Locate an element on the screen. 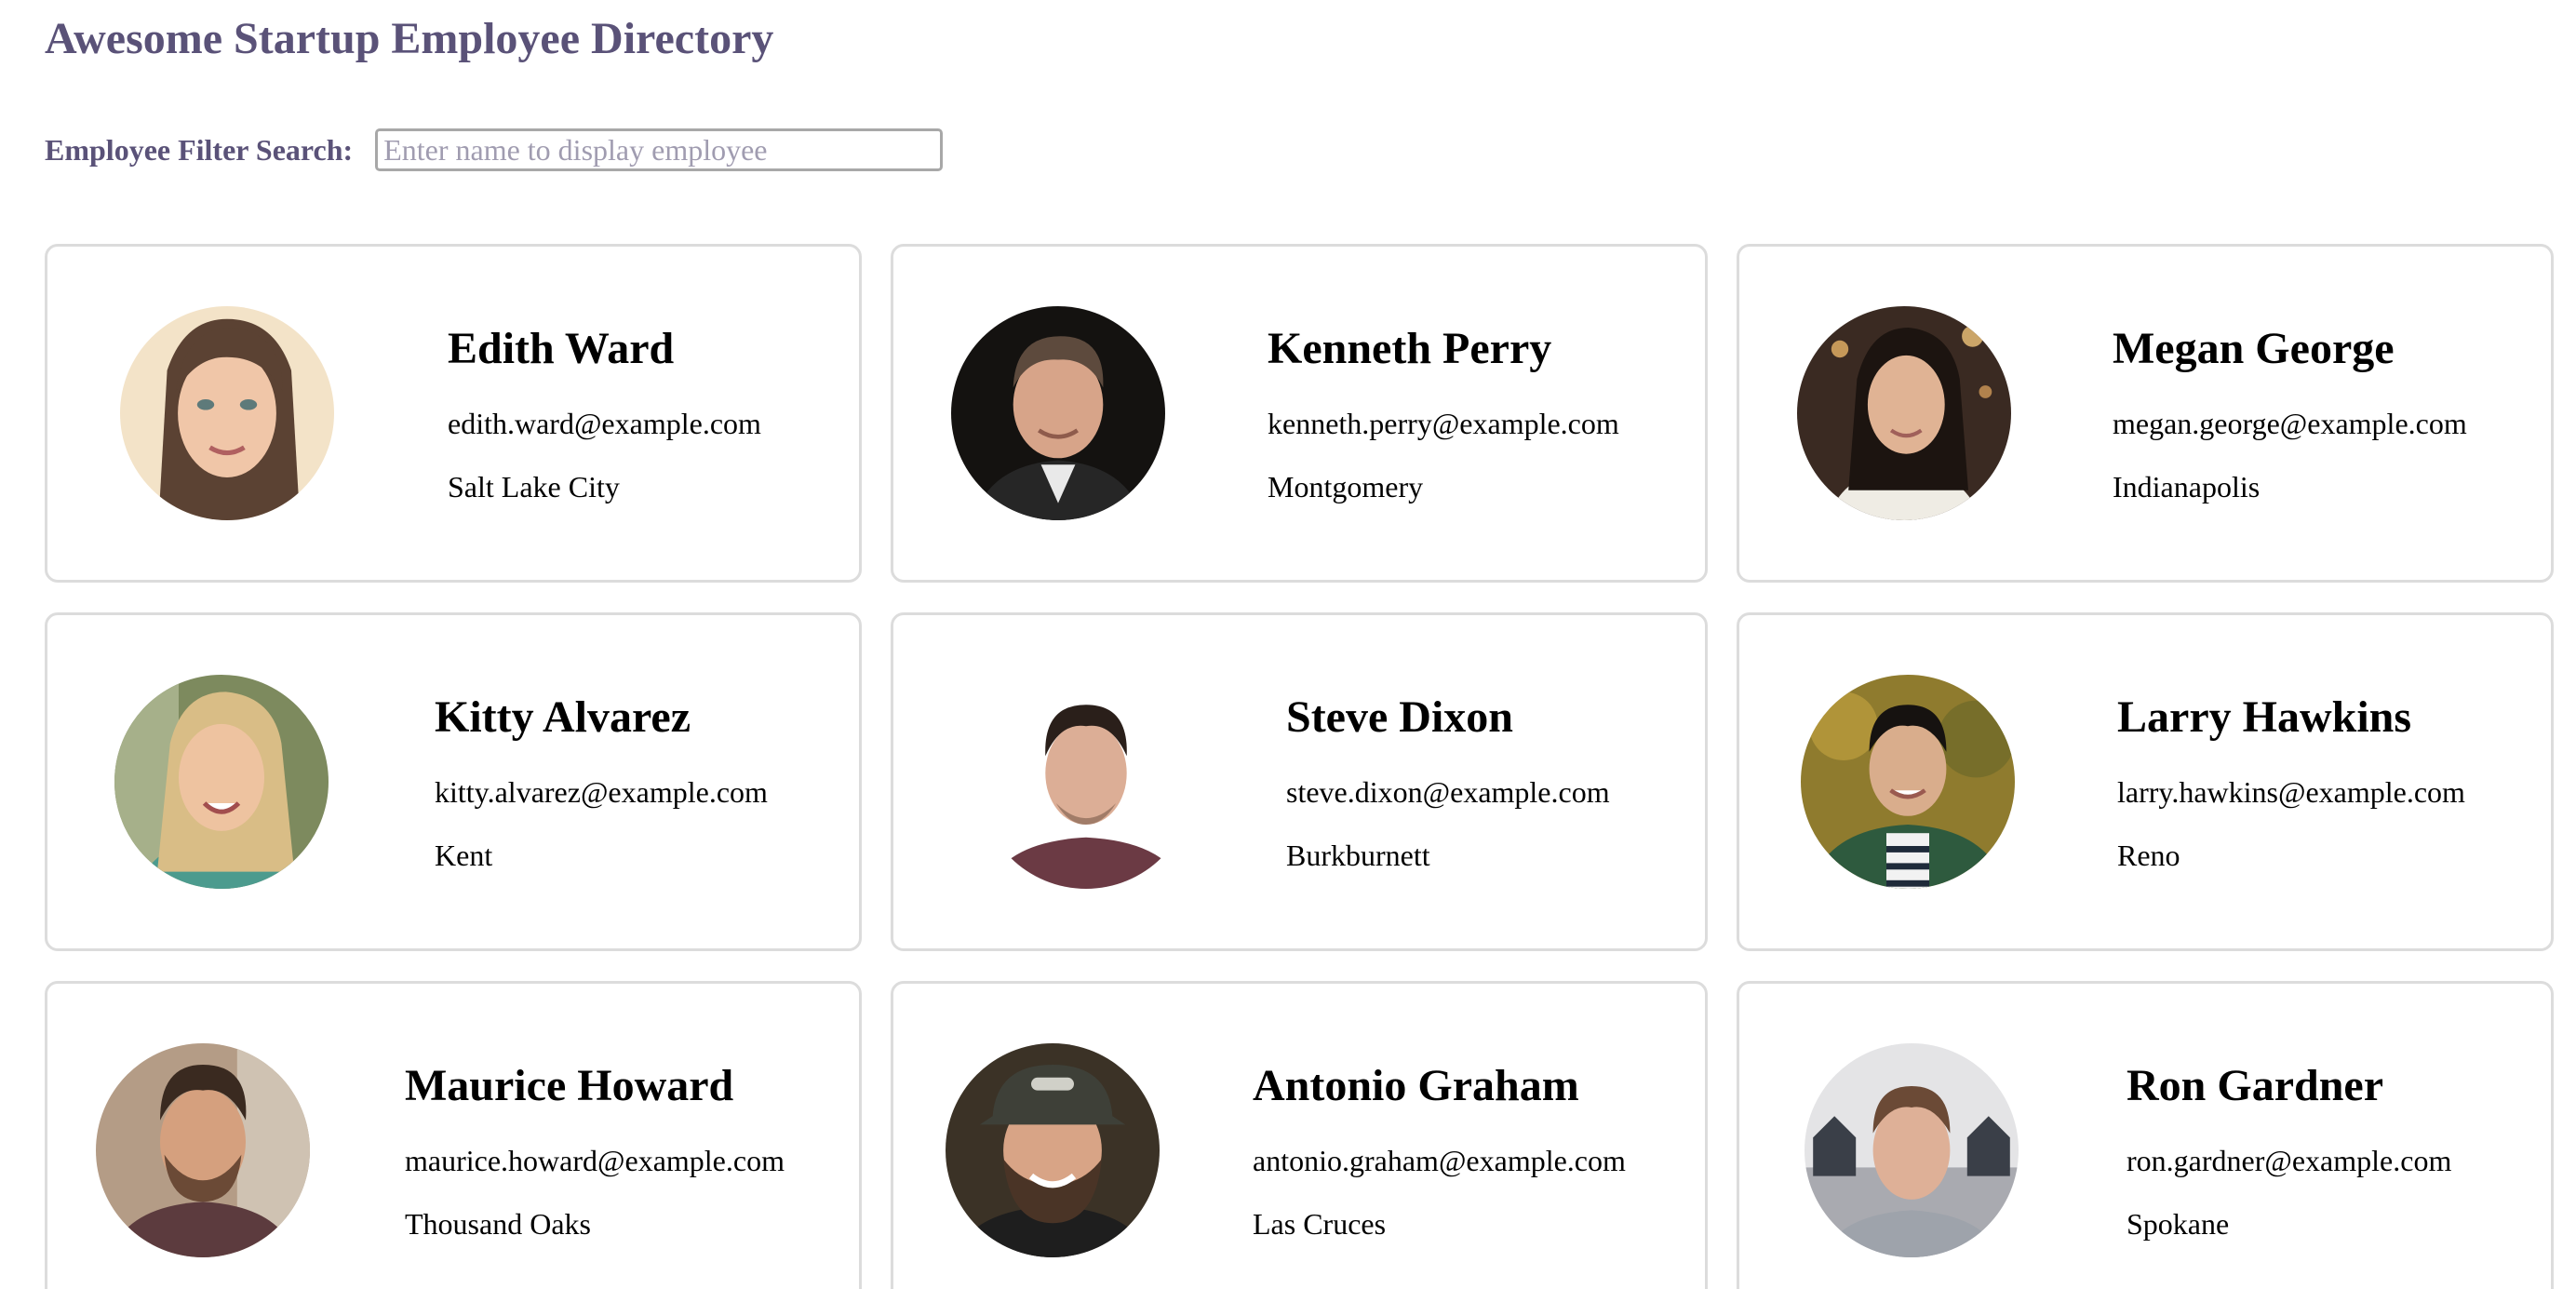  employee-email: ron.gardner@example.com is located at coordinates (2289, 1160).